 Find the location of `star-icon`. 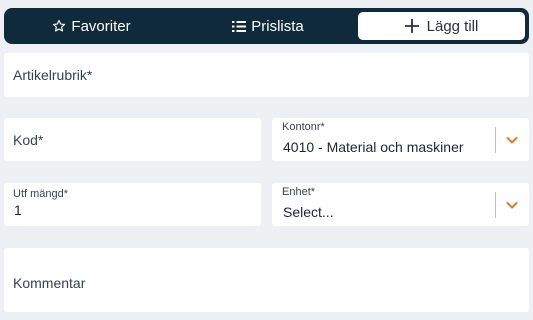

star-icon is located at coordinates (59, 26).